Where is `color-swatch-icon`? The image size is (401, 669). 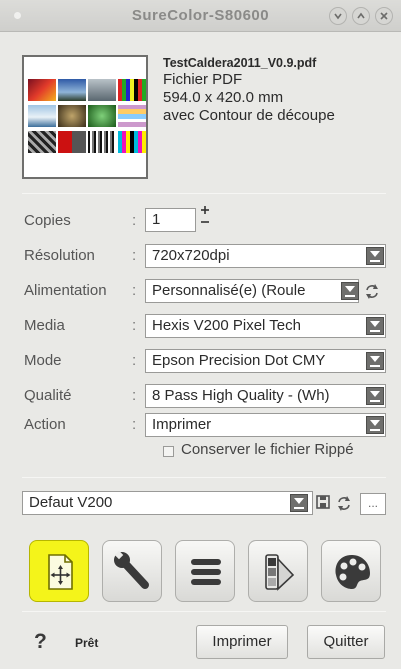
color-swatch-icon is located at coordinates (280, 572).